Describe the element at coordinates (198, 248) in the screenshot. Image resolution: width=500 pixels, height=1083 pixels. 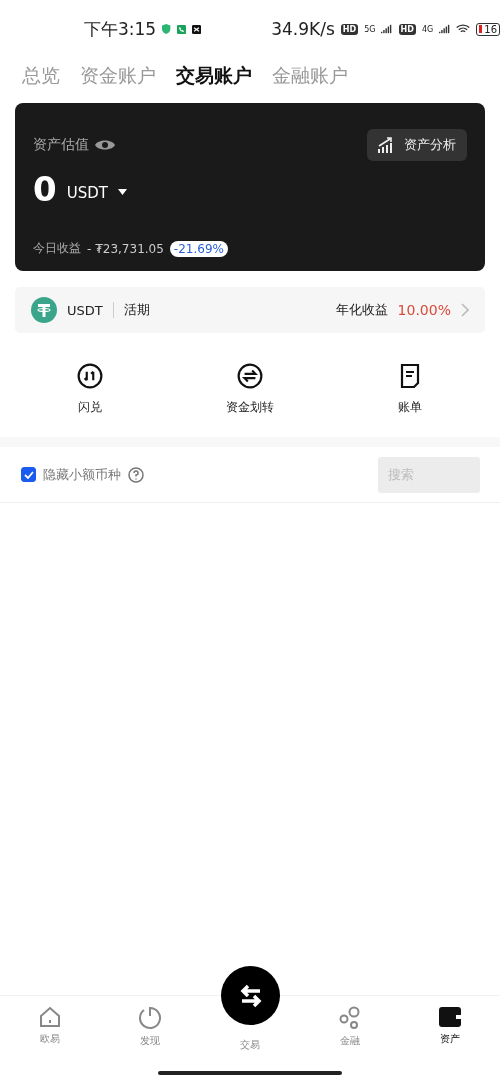
I see `change-percent: -21.69%` at that location.